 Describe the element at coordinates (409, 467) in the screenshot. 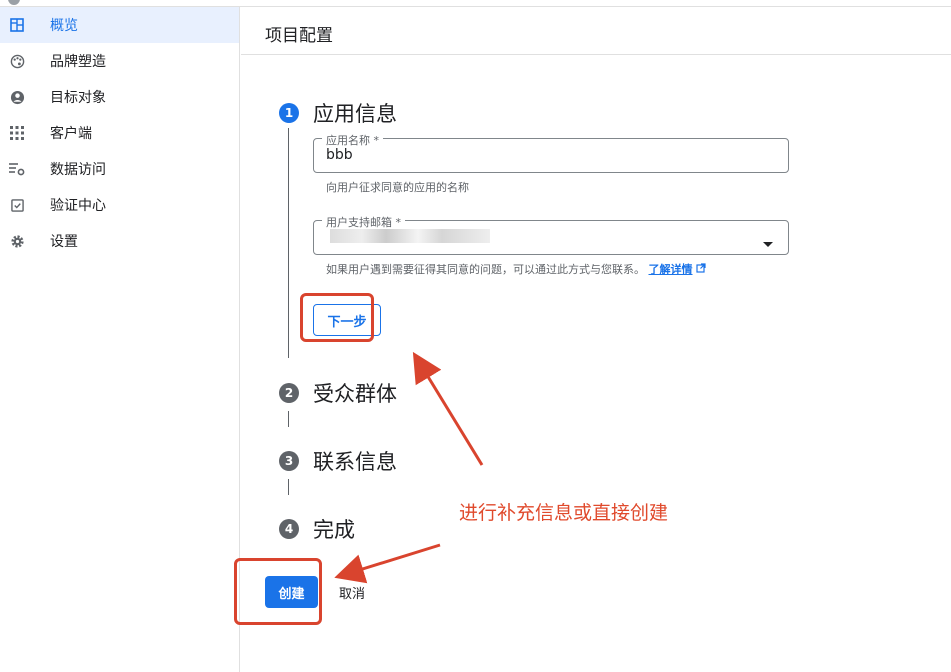

I see `annotation-arrows` at that location.